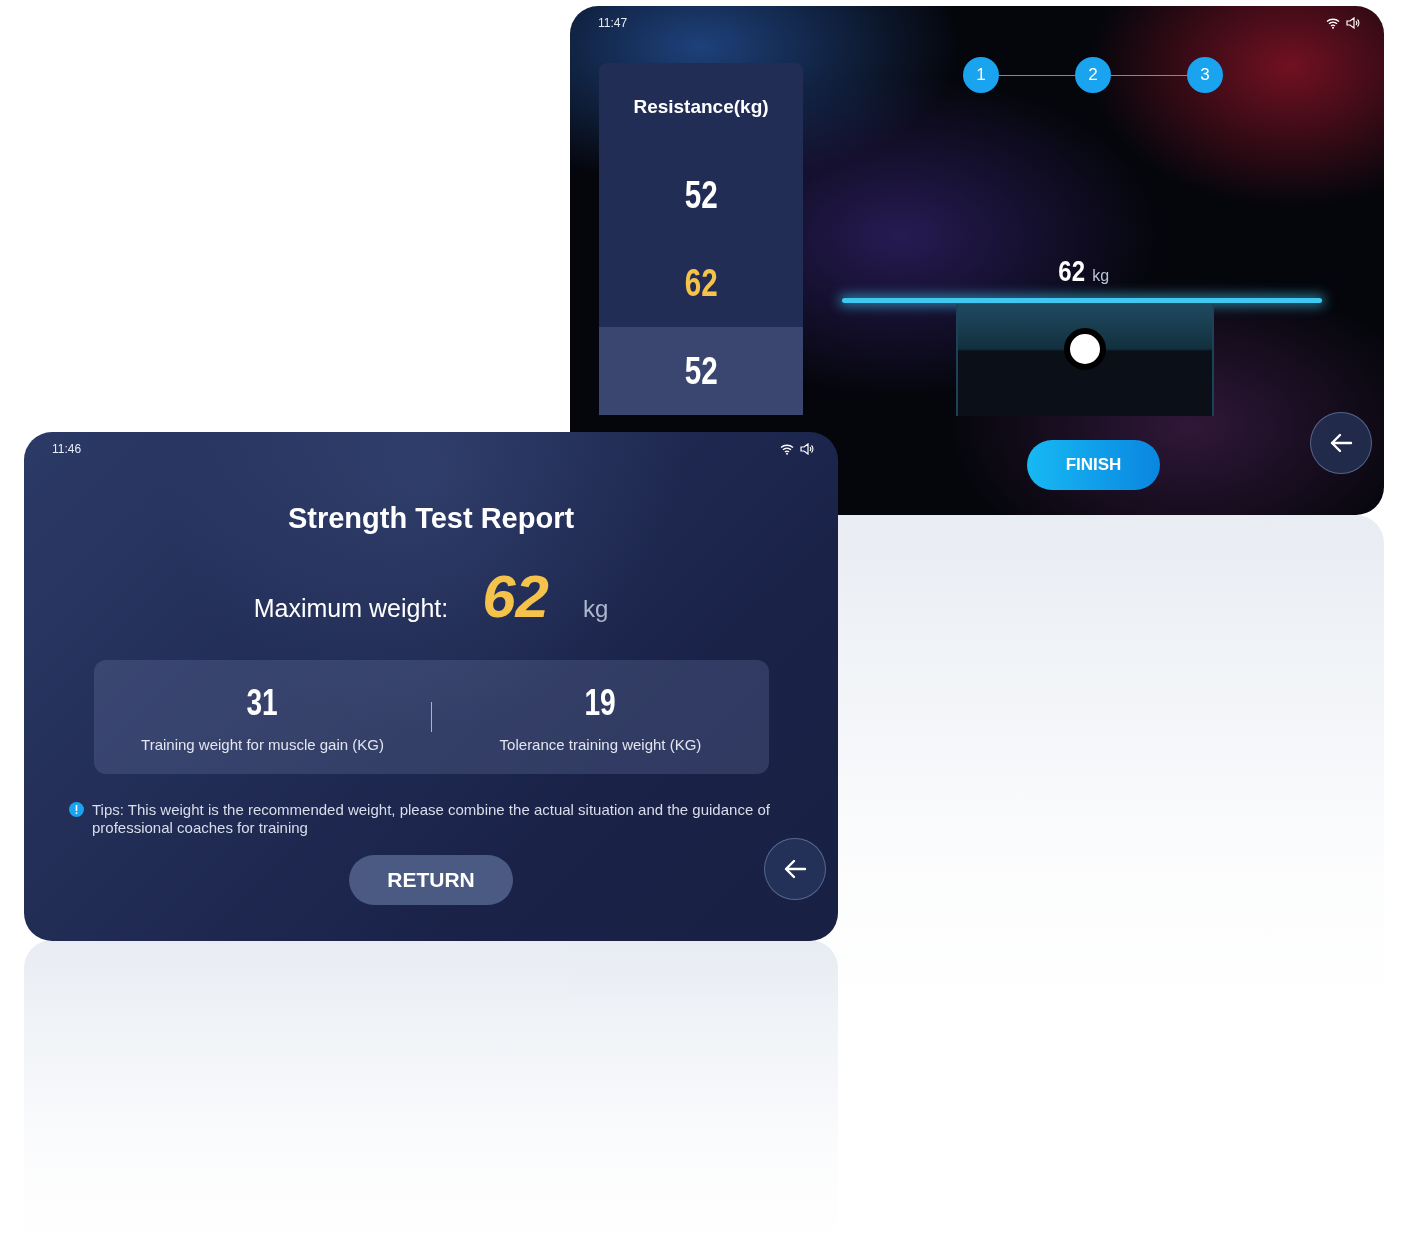 The height and width of the screenshot is (1257, 1402). What do you see at coordinates (1071, 271) in the screenshot?
I see `weight-reading: 62` at bounding box center [1071, 271].